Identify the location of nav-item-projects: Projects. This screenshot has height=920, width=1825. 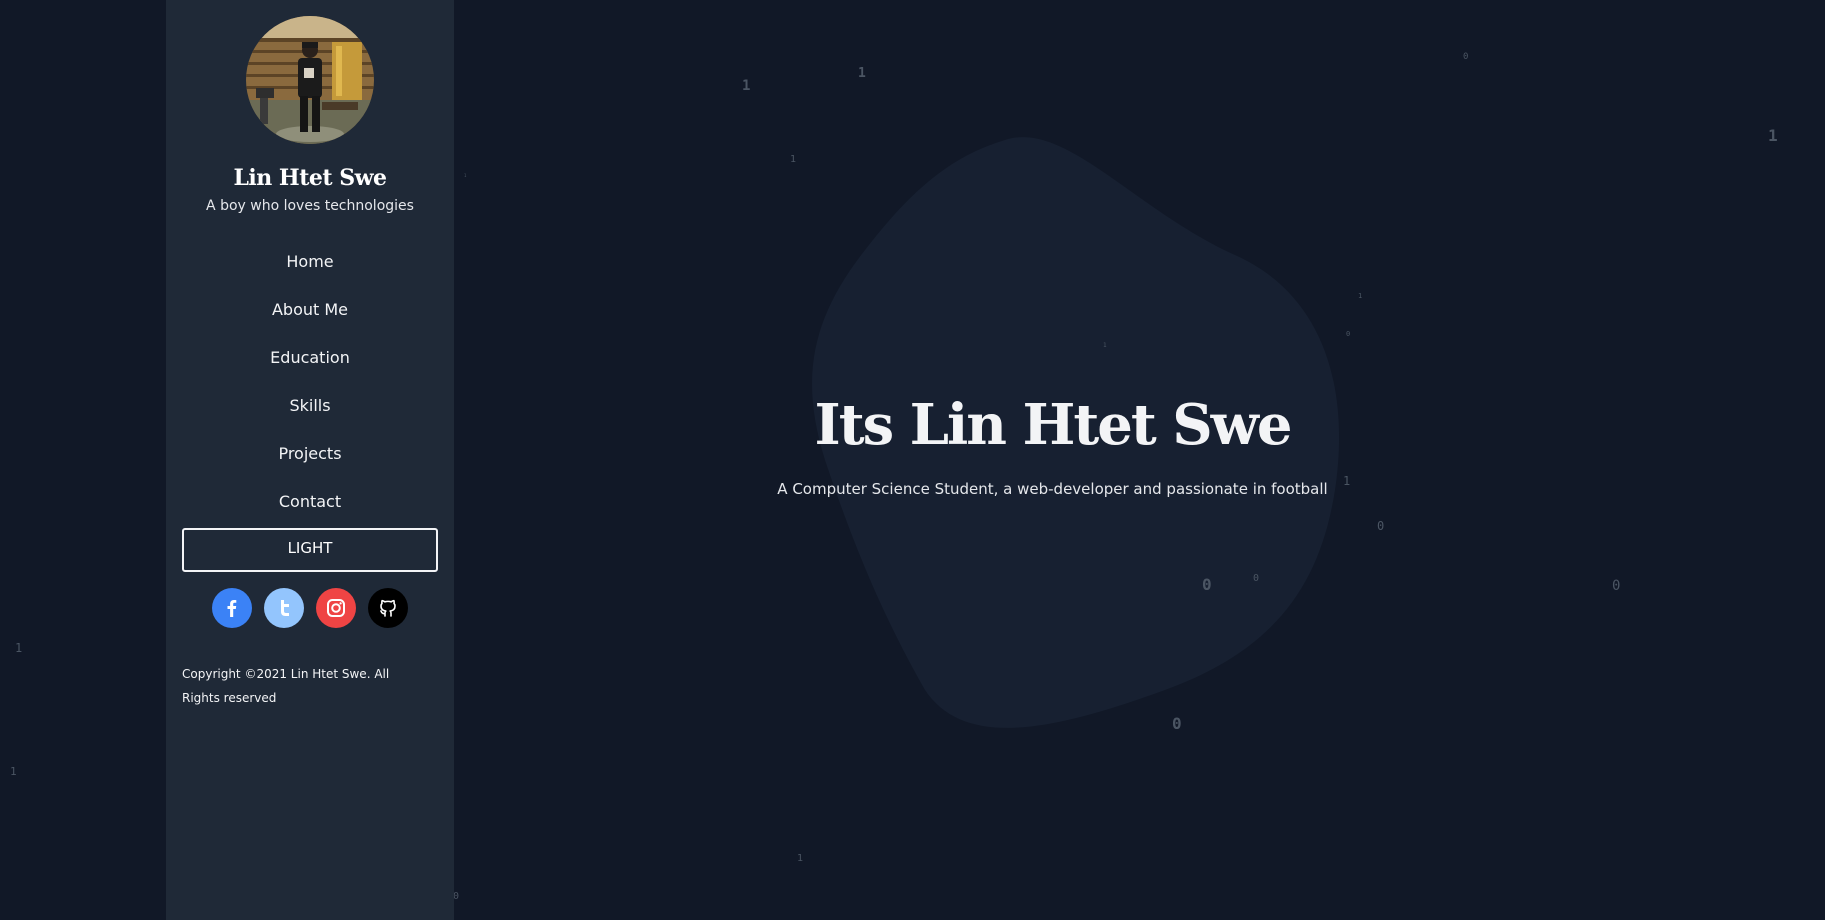
(310, 460).